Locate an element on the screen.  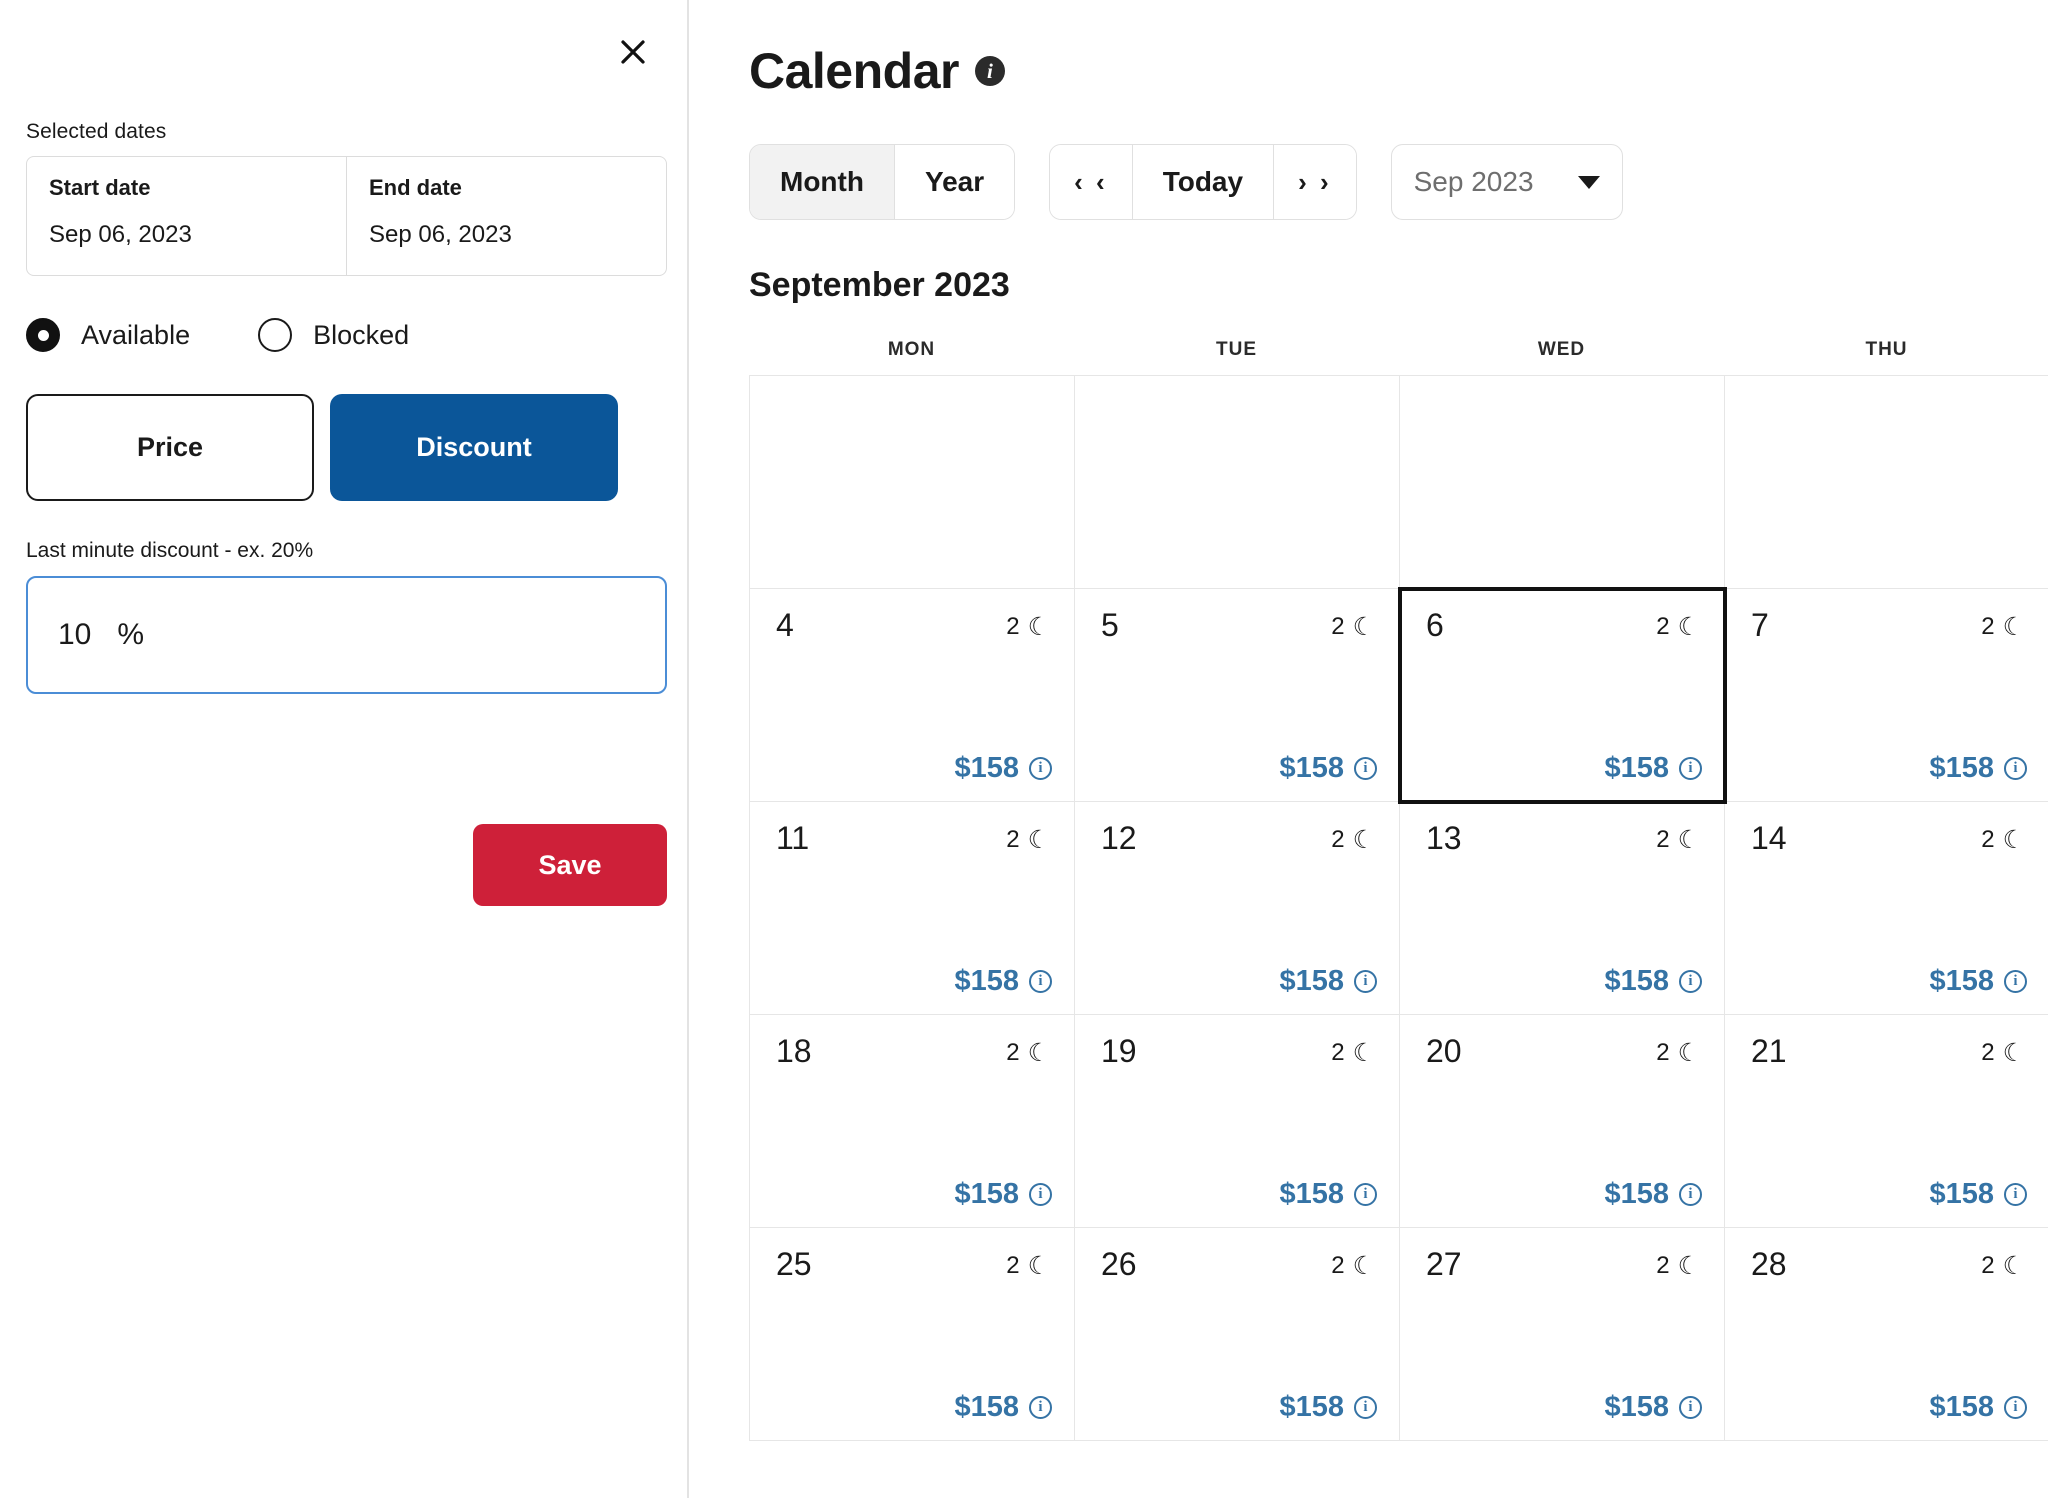
start-date-label: Start date is located at coordinates (100, 187).